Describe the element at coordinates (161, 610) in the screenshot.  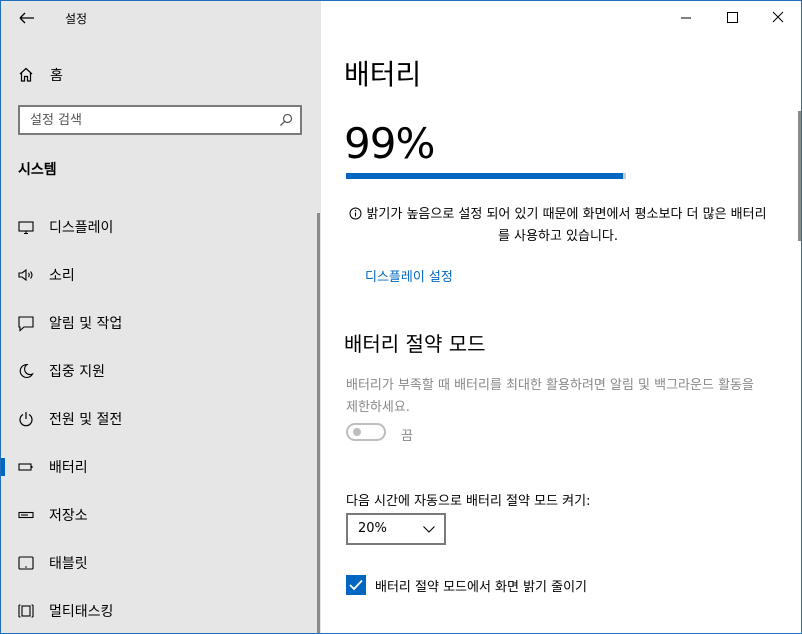
I see `sidebar-item-multitasking: 멀티태스킹` at that location.